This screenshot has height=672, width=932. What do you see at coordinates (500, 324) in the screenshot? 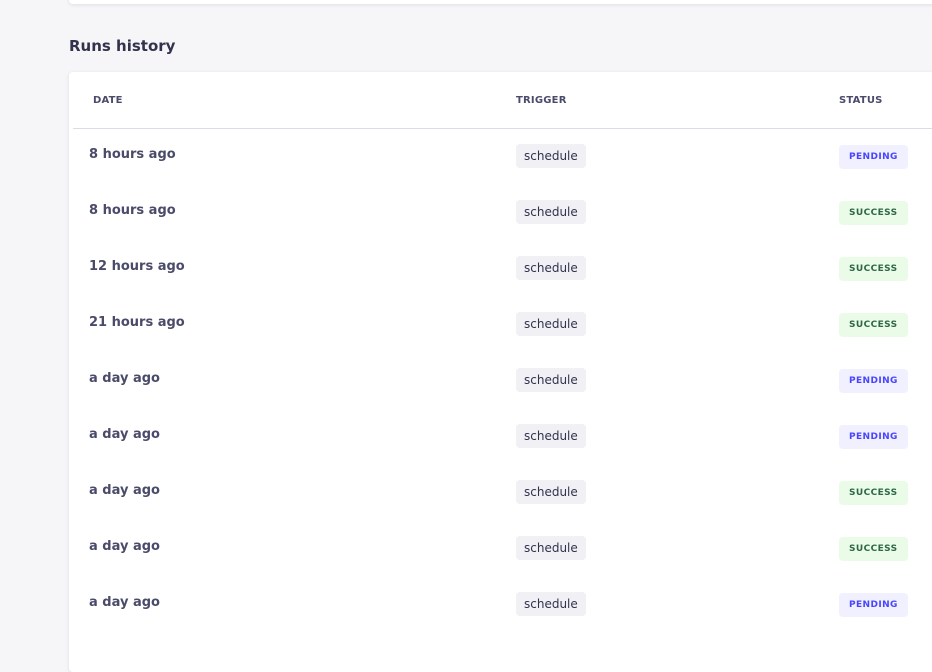
I see `table-row: 21 hours ago schedule SUCCESS` at bounding box center [500, 324].